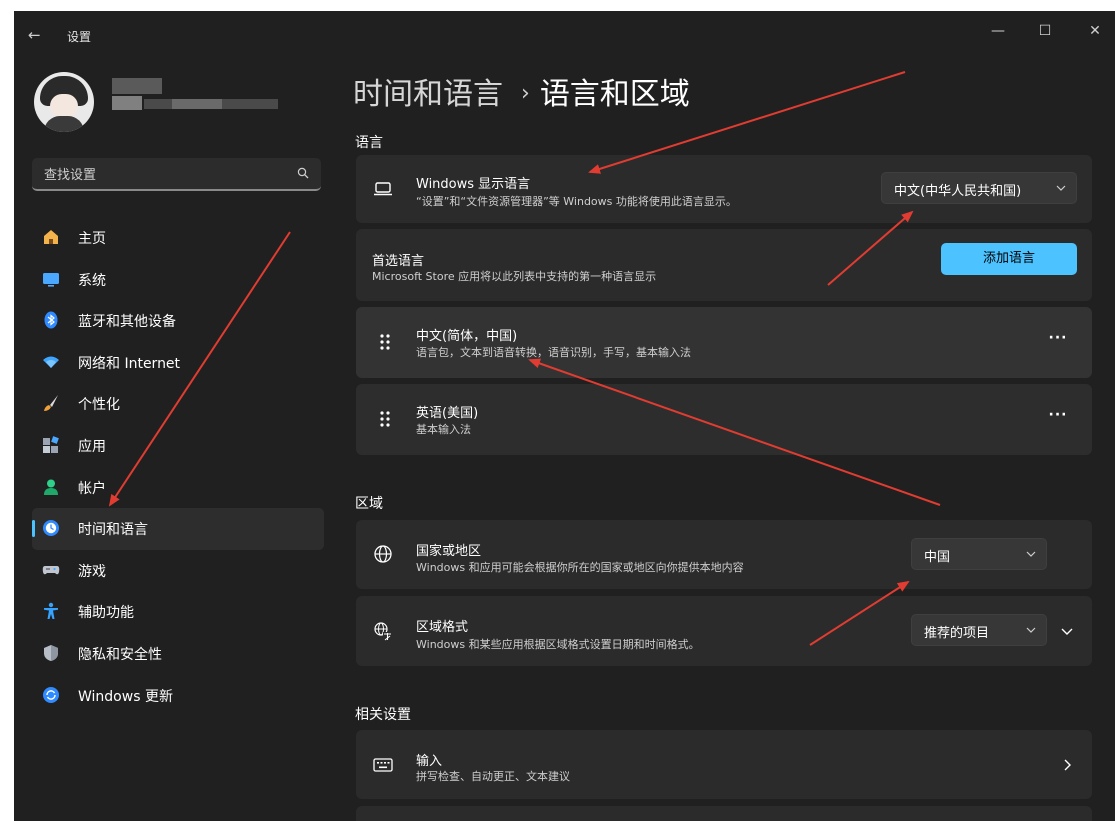 This screenshot has height=821, width=1115. What do you see at coordinates (979, 554) in the screenshot?
I see `country-dropdown: 中国` at bounding box center [979, 554].